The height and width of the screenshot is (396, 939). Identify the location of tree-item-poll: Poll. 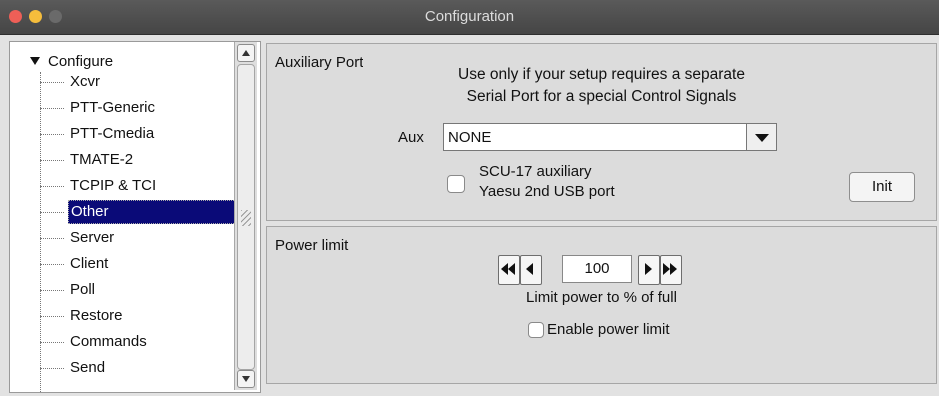
(142, 290).